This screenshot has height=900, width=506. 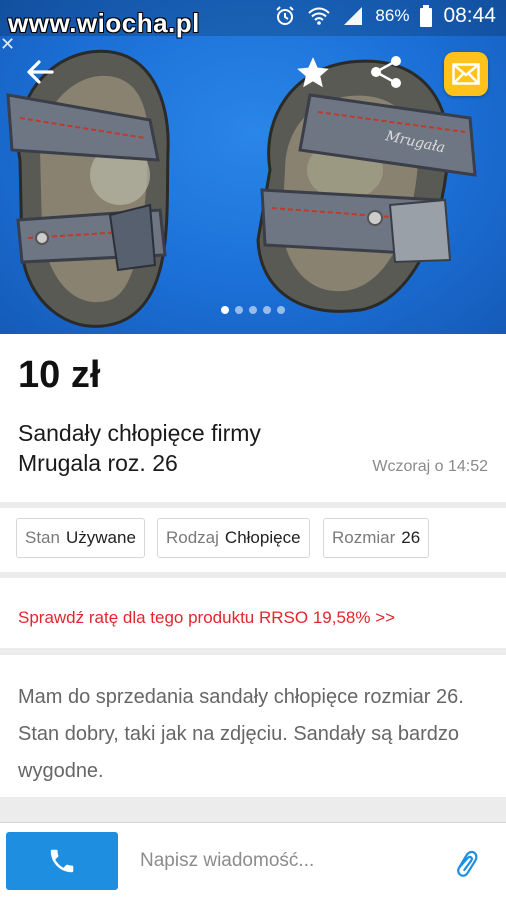 I want to click on listing-title: Sandały chłopięce firmy Mrugala roz. 26, so click(x=139, y=448).